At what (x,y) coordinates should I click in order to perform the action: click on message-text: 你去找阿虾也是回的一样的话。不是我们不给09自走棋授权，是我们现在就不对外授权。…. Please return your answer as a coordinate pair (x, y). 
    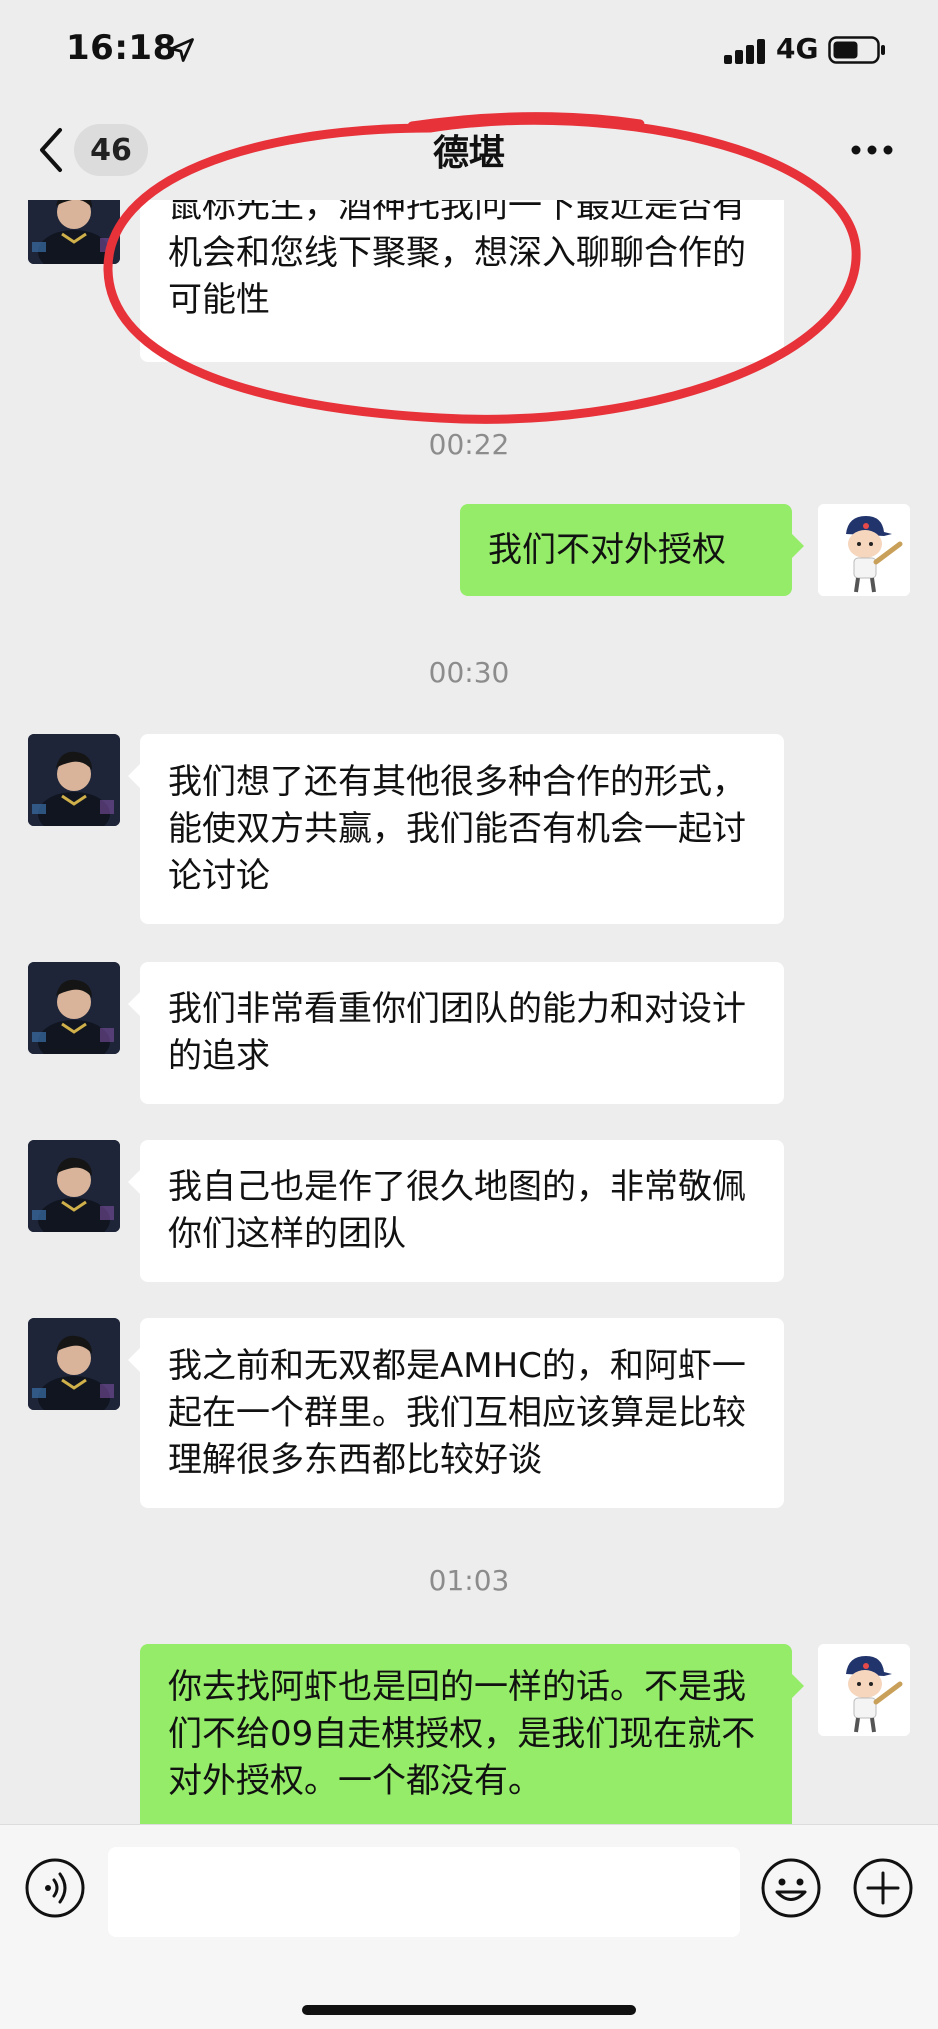
    Looking at the image, I should click on (462, 1734).